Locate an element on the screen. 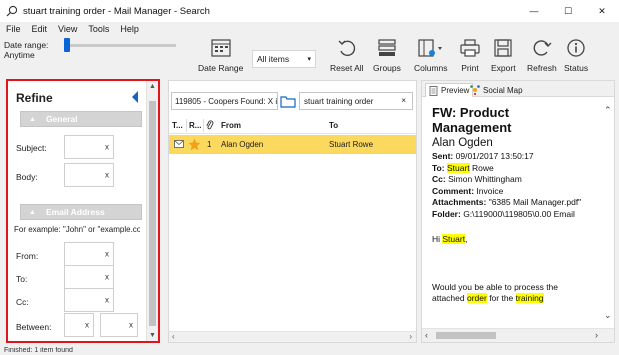  list-column-headers: T... R... From To is located at coordinates (292, 125).